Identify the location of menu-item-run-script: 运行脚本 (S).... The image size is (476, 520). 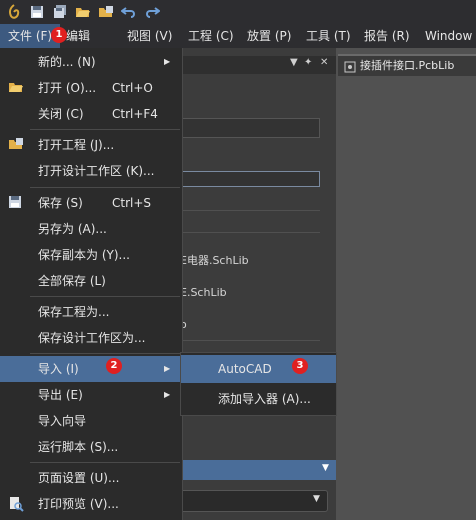
(91, 447).